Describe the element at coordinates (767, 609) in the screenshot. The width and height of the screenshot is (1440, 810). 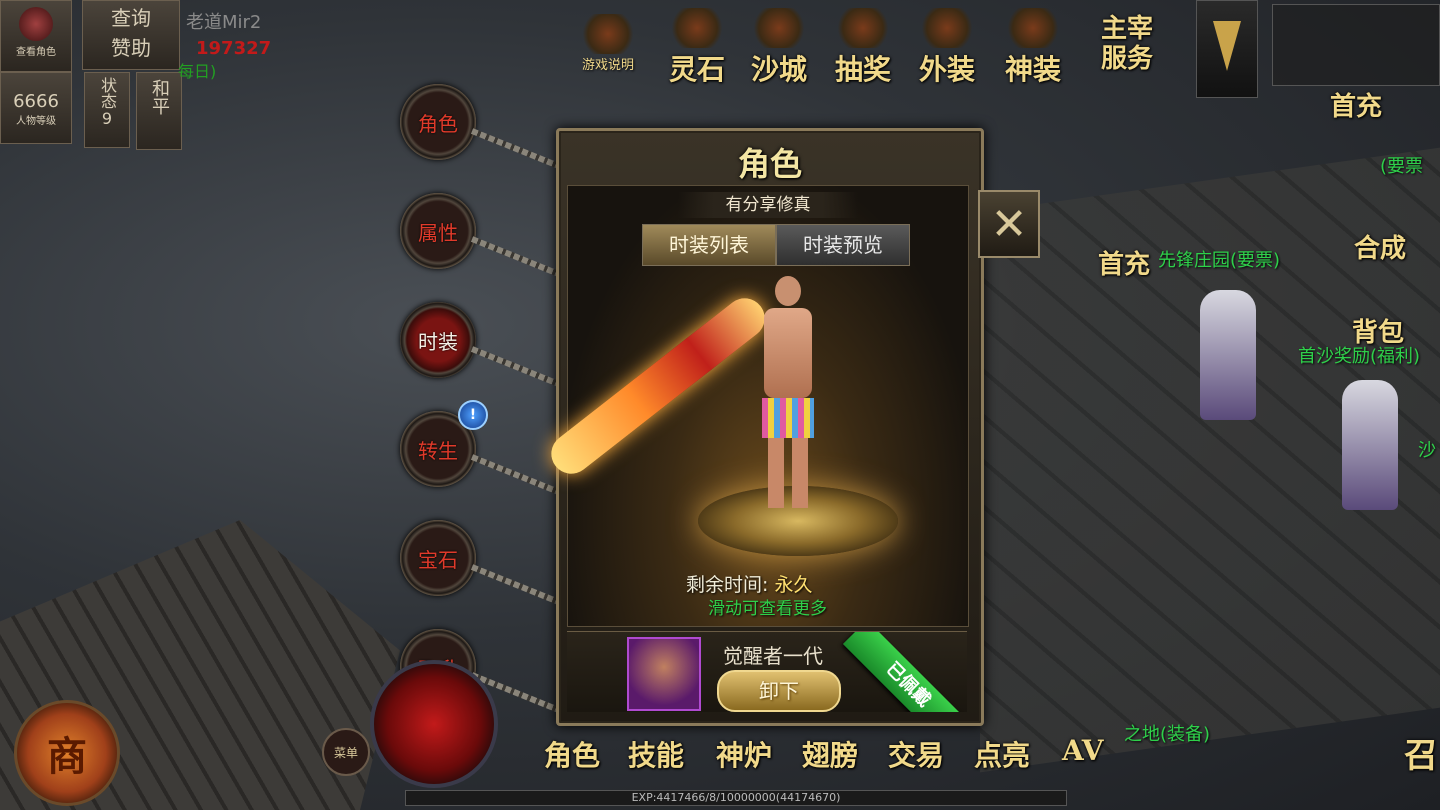
I see `swipe-hint: 滑动可查看更多` at that location.